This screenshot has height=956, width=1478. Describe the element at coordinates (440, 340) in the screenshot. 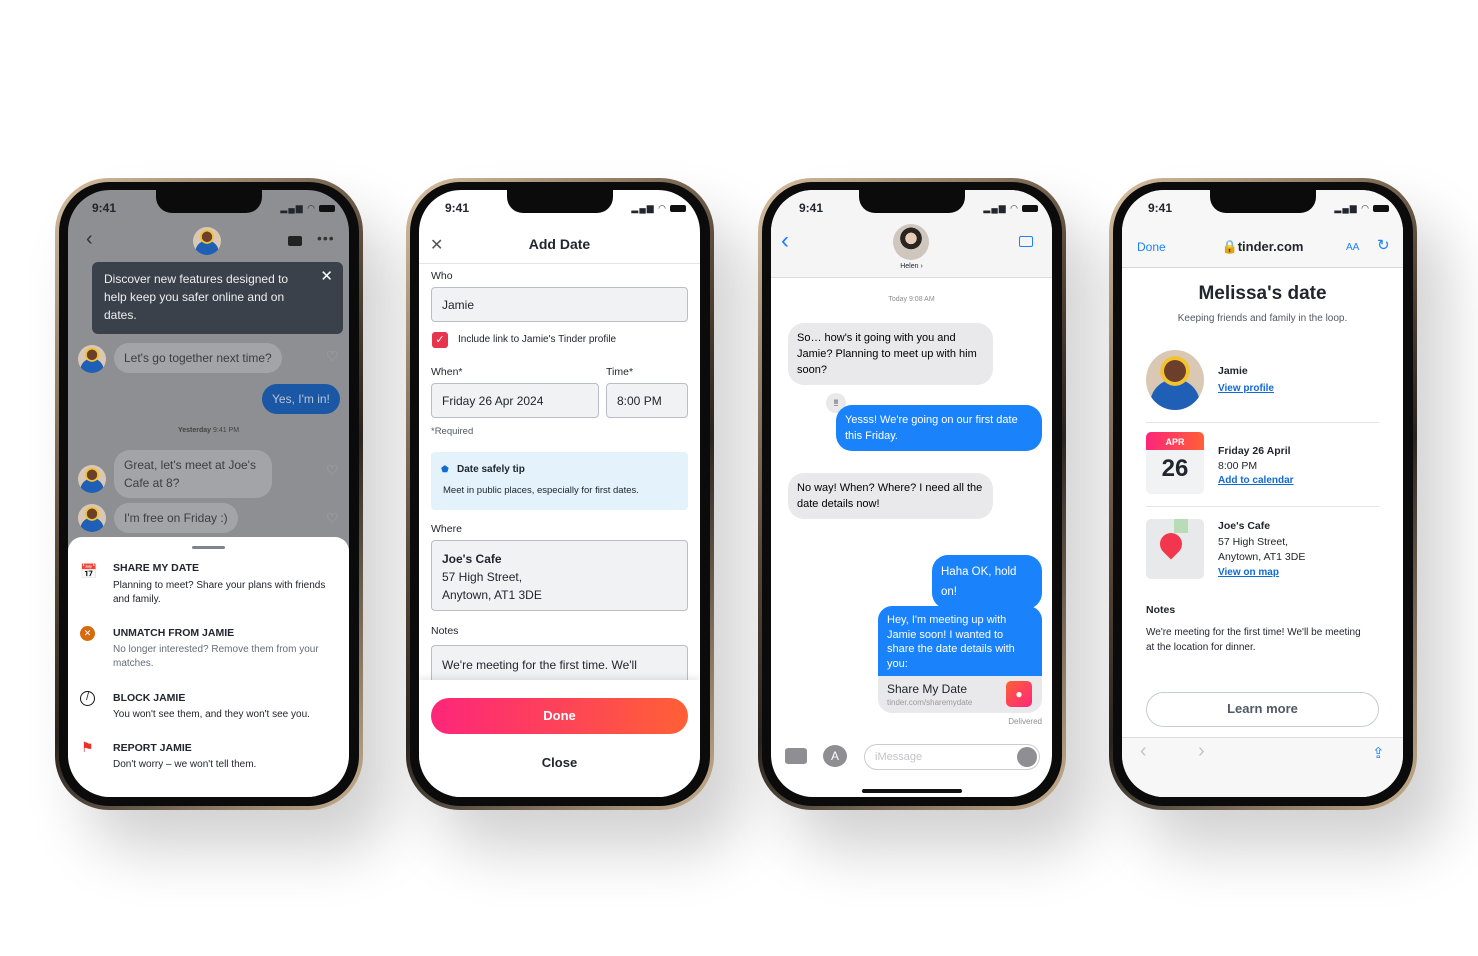

I see `include-link-checkbox: ✓` at that location.